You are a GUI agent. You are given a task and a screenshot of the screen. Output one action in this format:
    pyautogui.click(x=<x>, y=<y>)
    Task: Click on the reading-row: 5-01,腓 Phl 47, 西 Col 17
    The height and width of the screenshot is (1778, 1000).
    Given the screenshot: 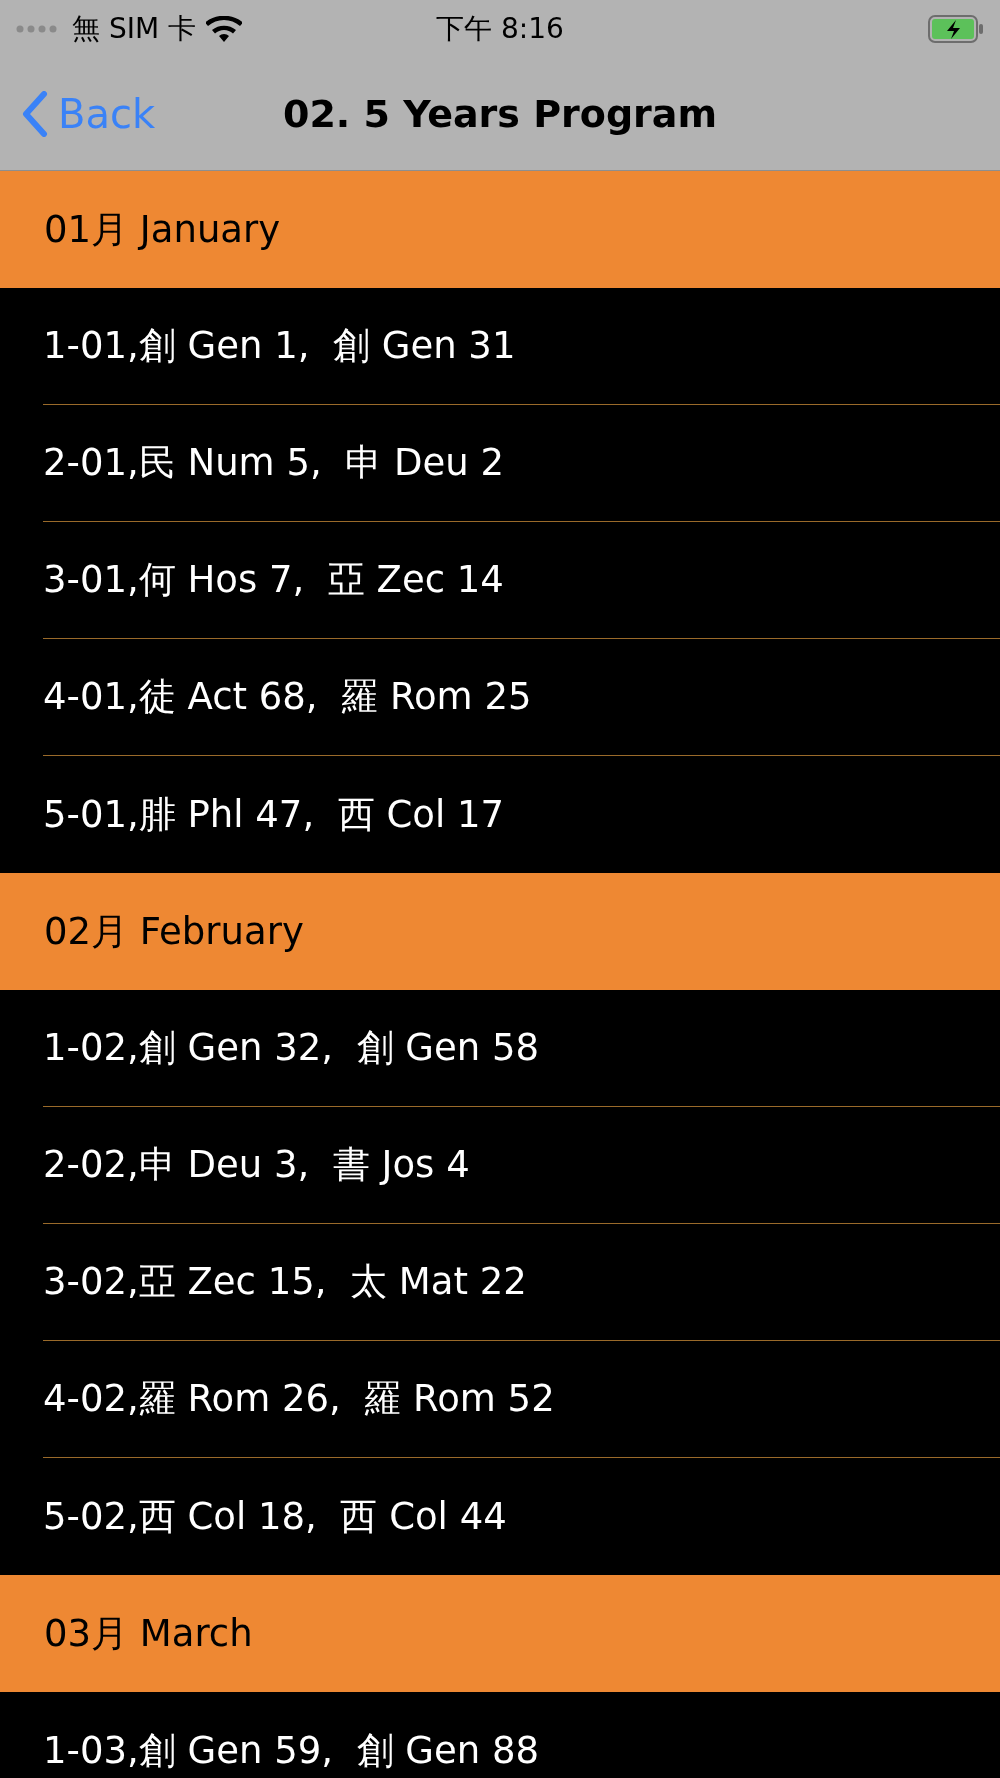 What is the action you would take?
    pyautogui.click(x=274, y=814)
    